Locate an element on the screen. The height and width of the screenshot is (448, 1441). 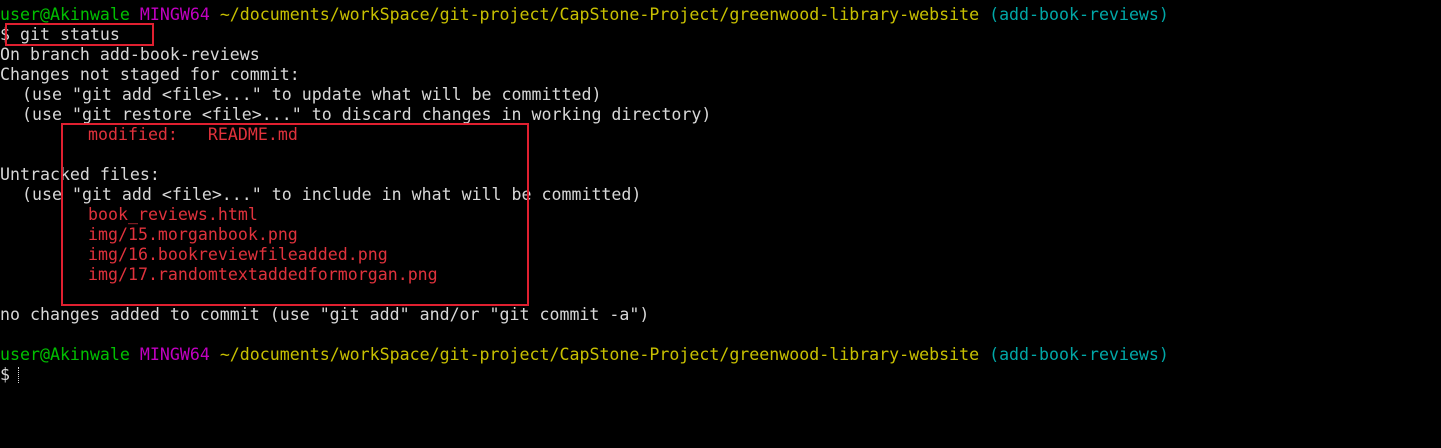
input-line: $ is located at coordinates (720, 375).